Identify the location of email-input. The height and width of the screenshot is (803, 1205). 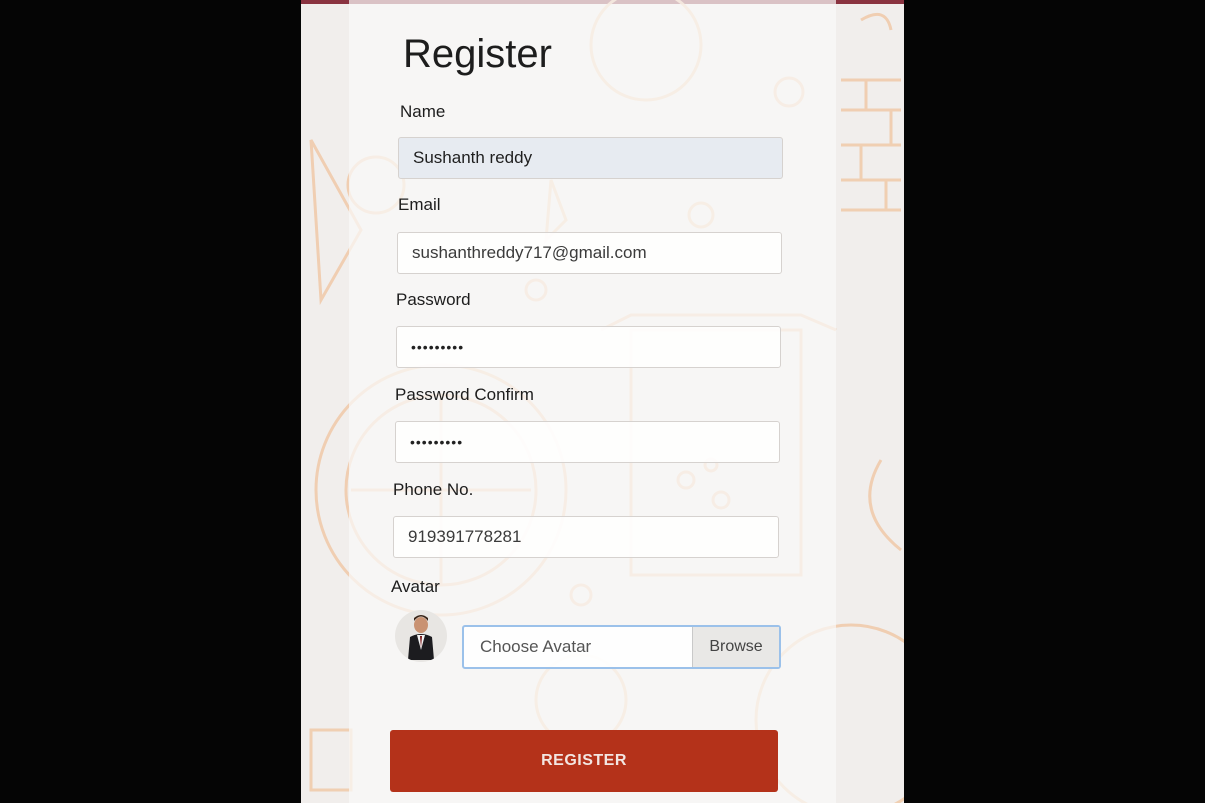
(589, 253).